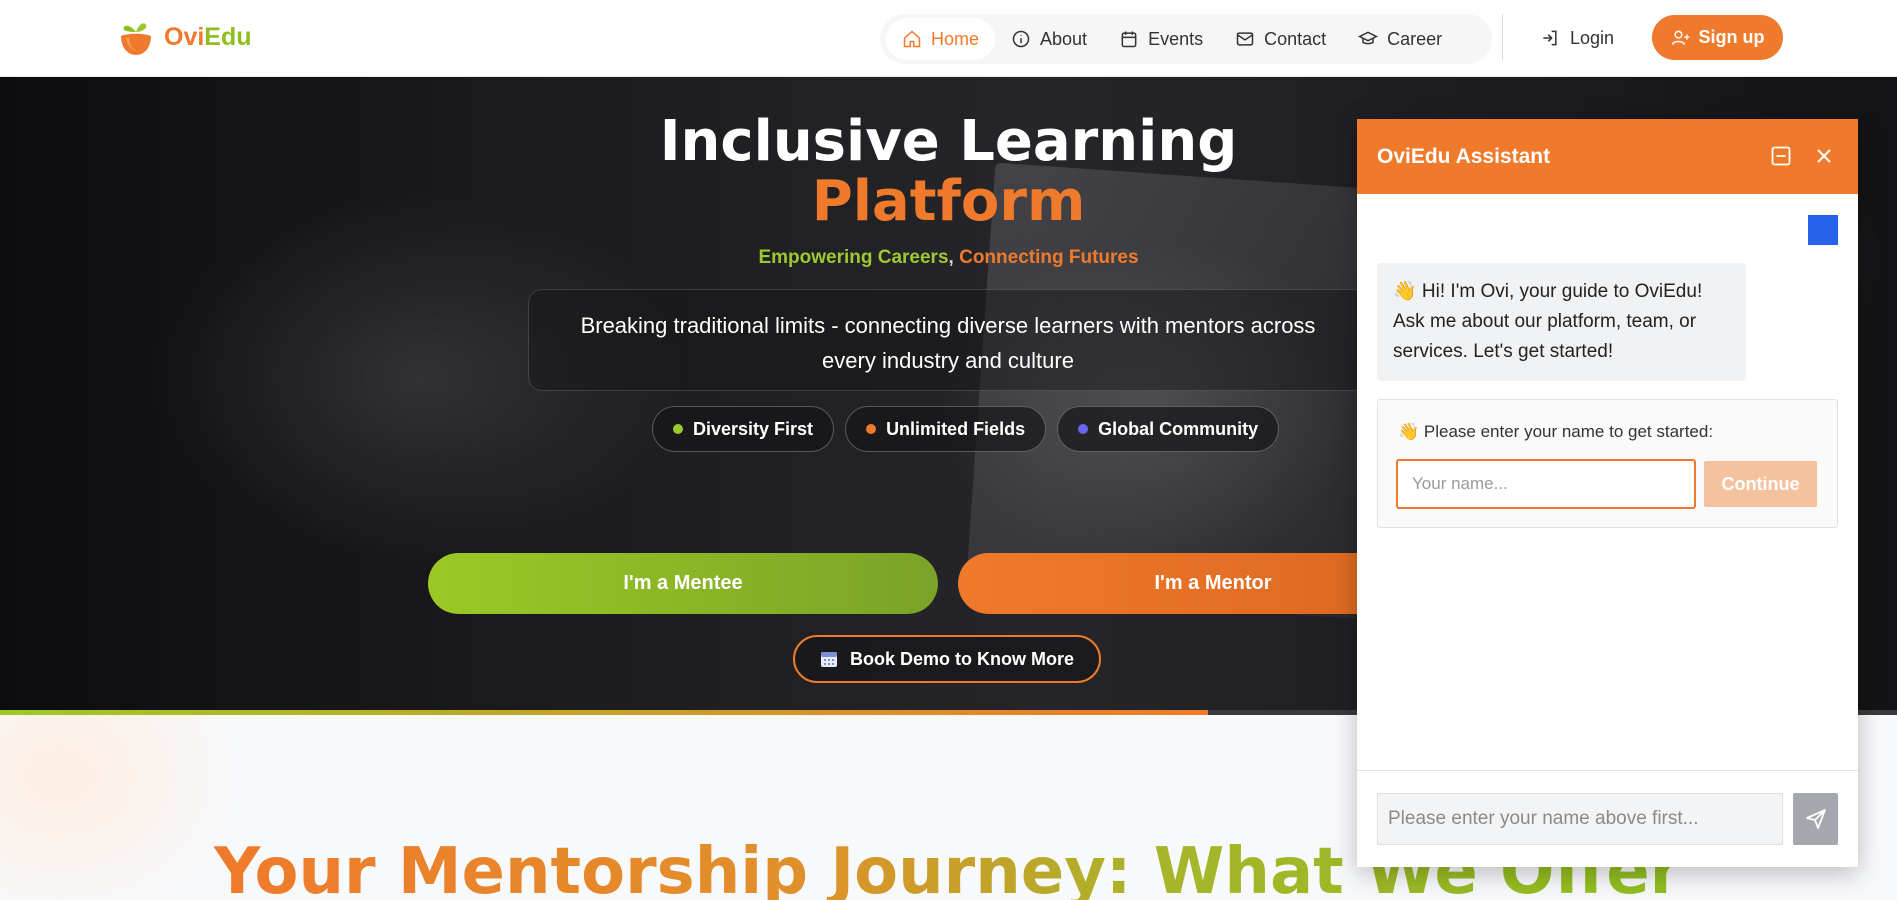  I want to click on close-icon, so click(1824, 156).